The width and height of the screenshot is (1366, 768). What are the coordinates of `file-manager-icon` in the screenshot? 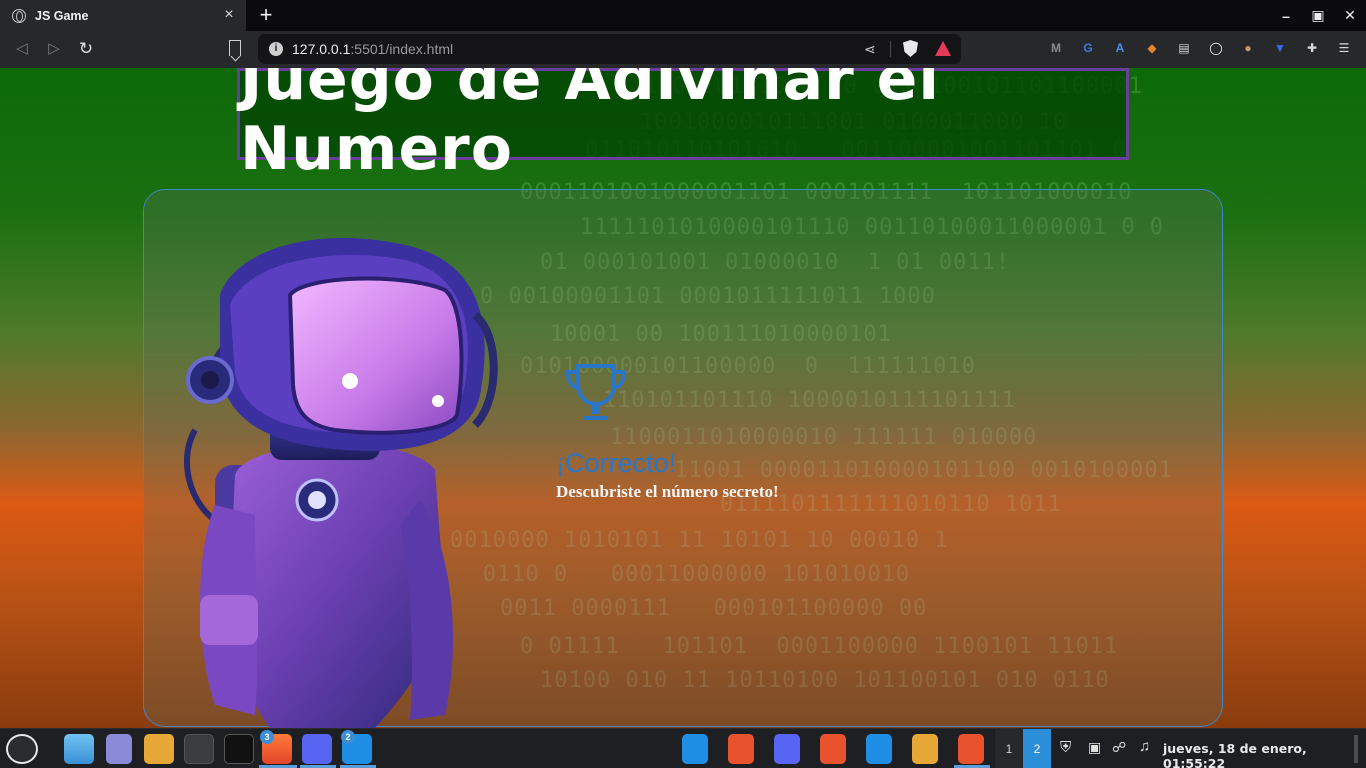 It's located at (159, 749).